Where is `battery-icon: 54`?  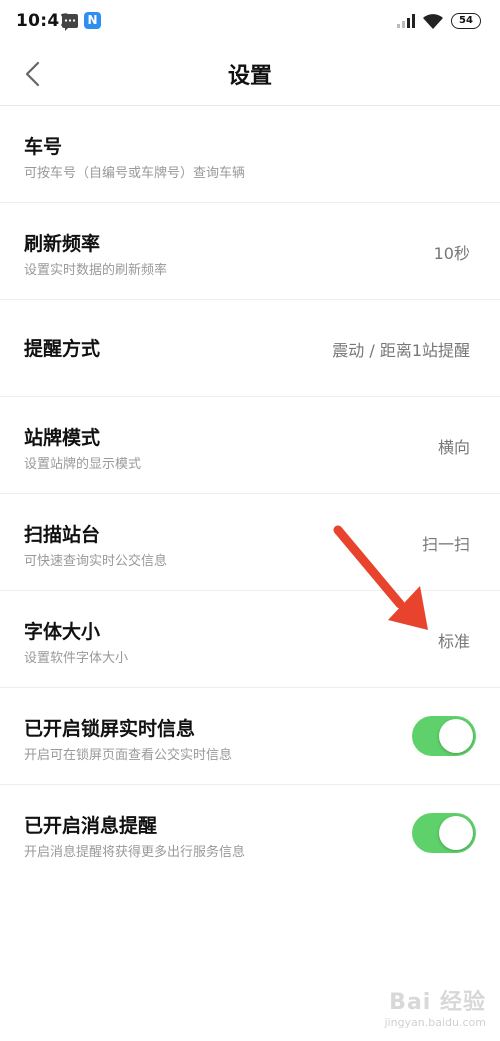 battery-icon: 54 is located at coordinates (466, 21).